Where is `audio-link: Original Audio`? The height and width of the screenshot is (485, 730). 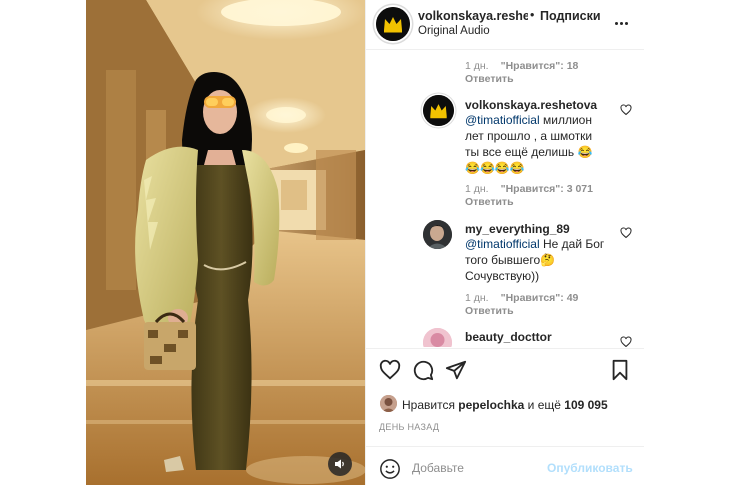 audio-link: Original Audio is located at coordinates (454, 31).